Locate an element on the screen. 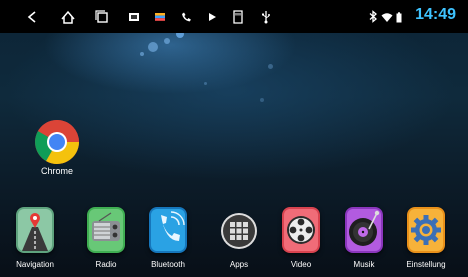 The image size is (468, 277). wifi-icon is located at coordinates (387, 19).